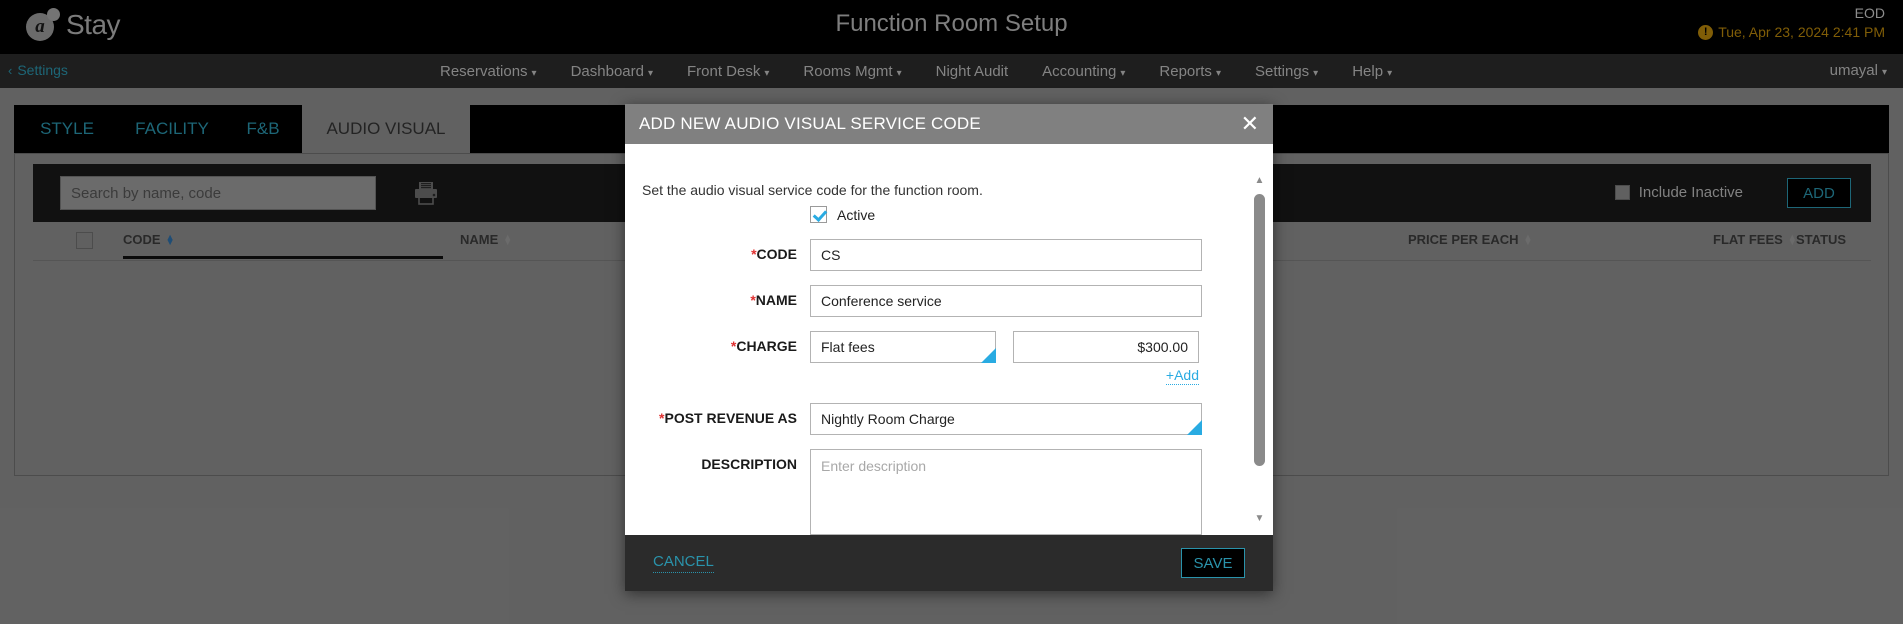 The image size is (1903, 624). I want to click on post-revenue-label-text: POST REVENUE AS, so click(730, 418).